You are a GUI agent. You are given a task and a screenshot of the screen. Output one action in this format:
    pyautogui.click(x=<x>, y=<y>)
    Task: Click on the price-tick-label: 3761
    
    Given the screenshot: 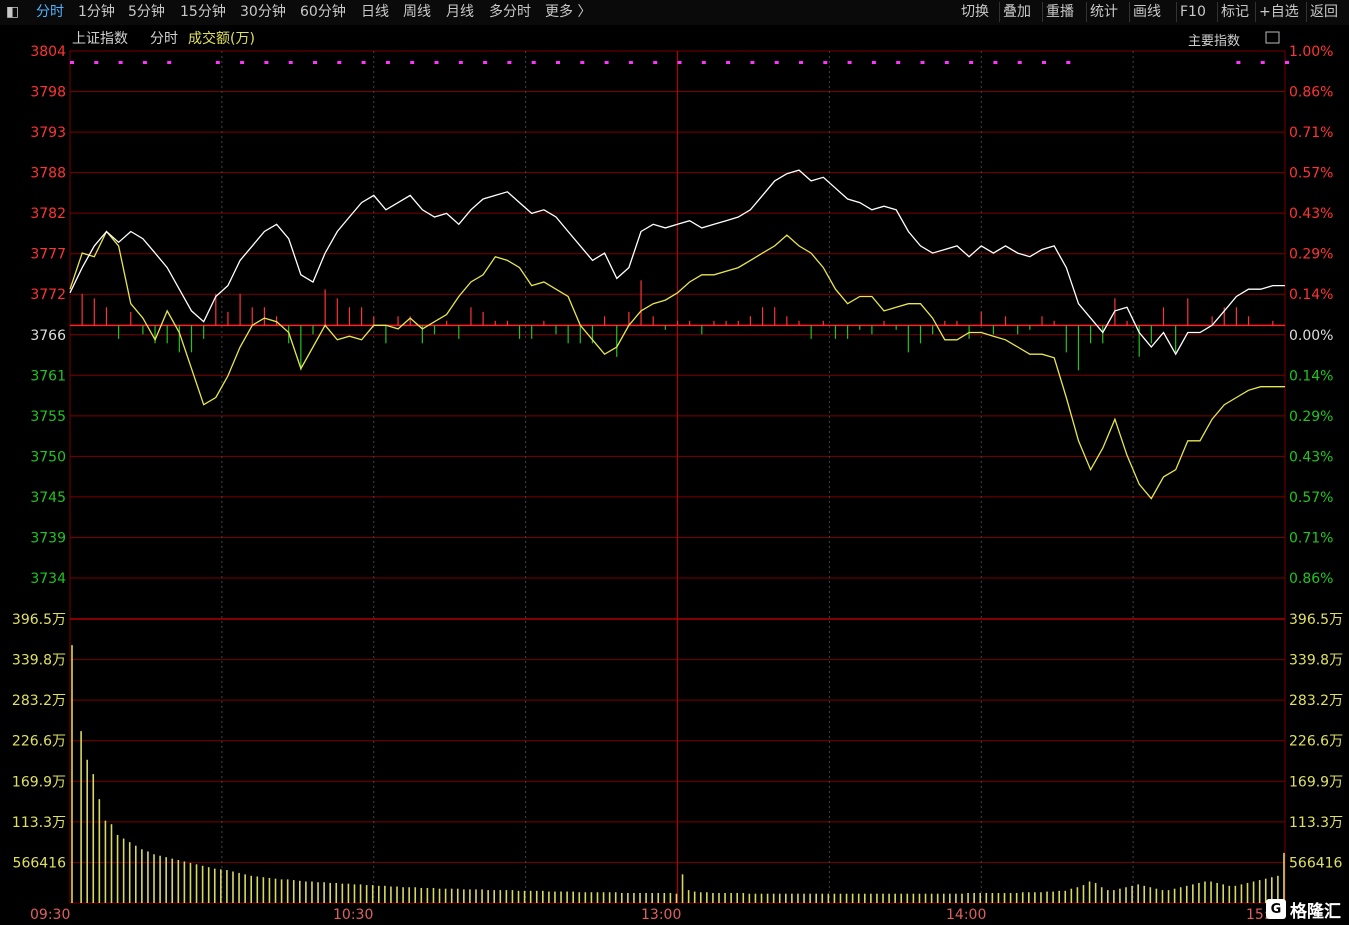 What is the action you would take?
    pyautogui.click(x=48, y=376)
    